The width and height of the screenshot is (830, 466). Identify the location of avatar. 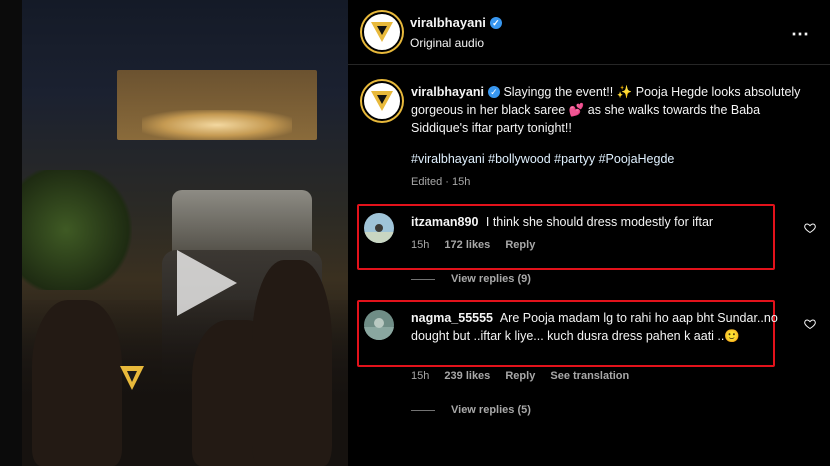
(382, 32).